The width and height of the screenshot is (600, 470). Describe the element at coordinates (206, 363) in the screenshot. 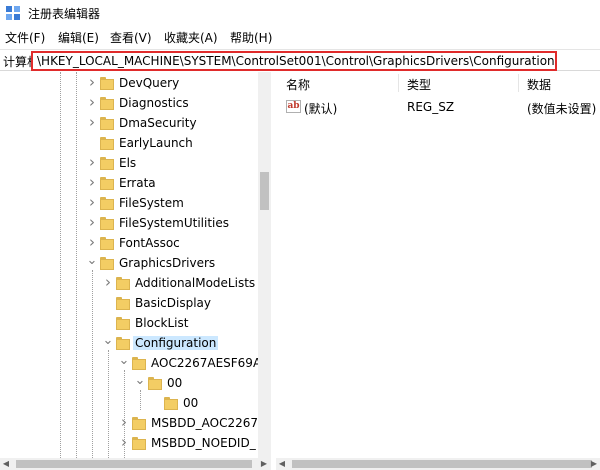

I see `tree-node-label: AOC2267AESF69A` at that location.